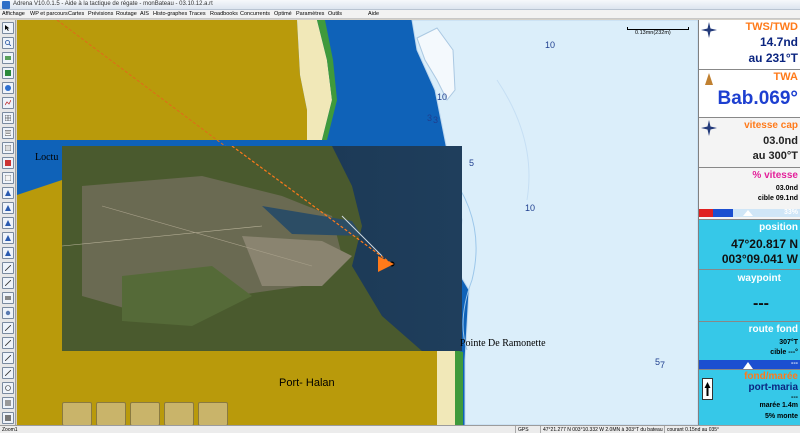 The image size is (800, 433). What do you see at coordinates (255, 14) in the screenshot?
I see `menu-concurrents: Concurrents` at bounding box center [255, 14].